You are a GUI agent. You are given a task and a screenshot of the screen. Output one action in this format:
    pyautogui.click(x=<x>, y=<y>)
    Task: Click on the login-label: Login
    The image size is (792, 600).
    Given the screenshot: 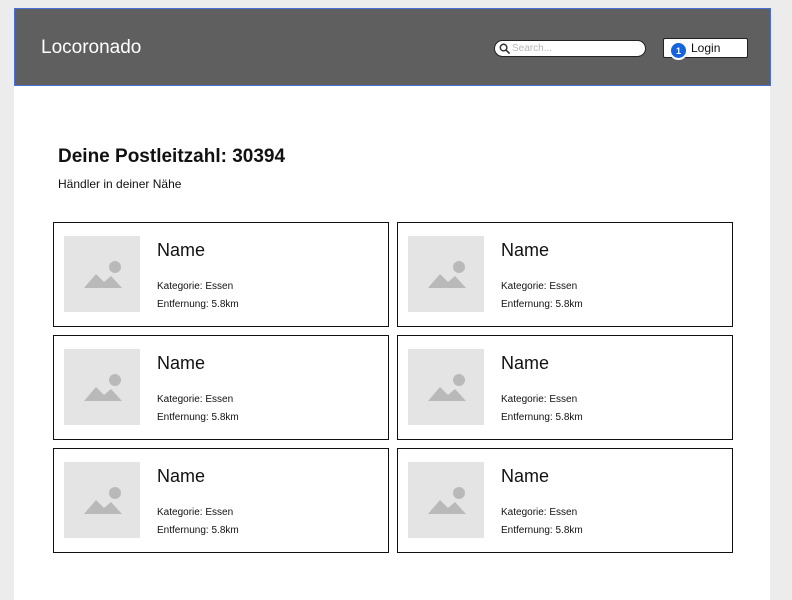 What is the action you would take?
    pyautogui.click(x=706, y=48)
    